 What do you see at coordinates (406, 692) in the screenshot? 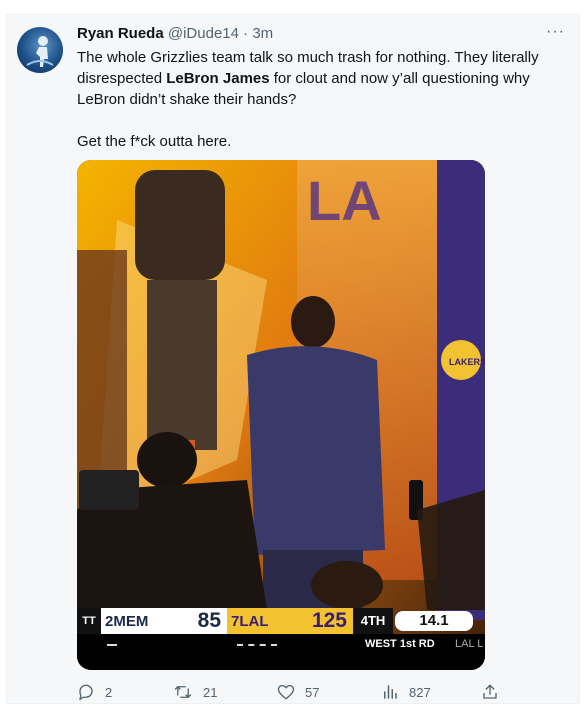
I see `views-button: 827` at bounding box center [406, 692].